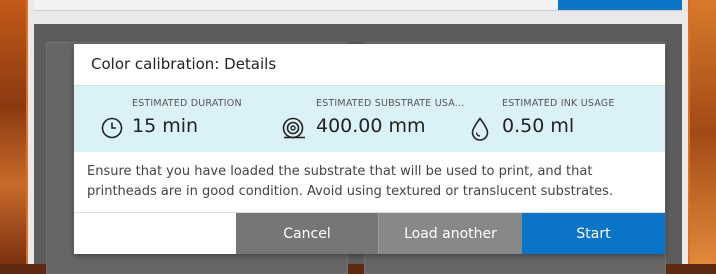 Image resolution: width=716 pixels, height=274 pixels. I want to click on estimate-value: 0.50 ml, so click(538, 126).